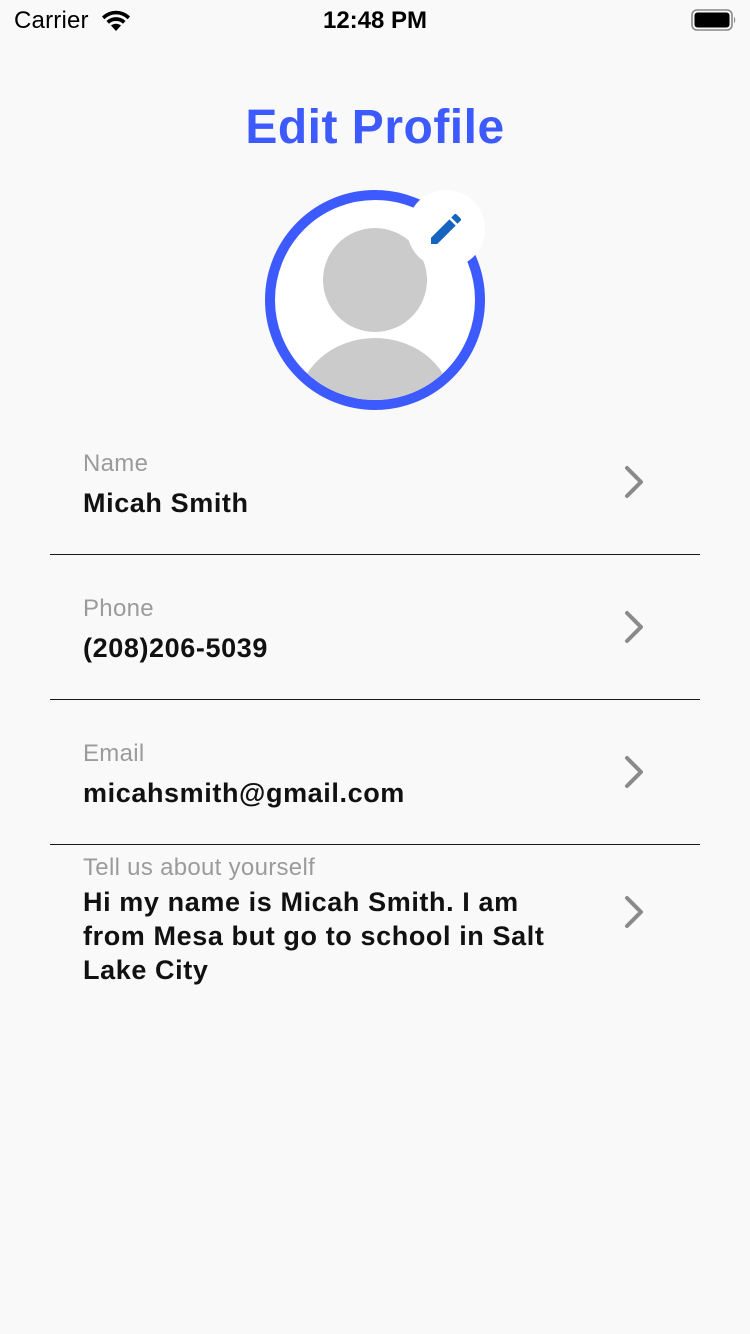 The height and width of the screenshot is (1334, 750). I want to click on status-bar: Carrier 12:48 PM, so click(375, 20).